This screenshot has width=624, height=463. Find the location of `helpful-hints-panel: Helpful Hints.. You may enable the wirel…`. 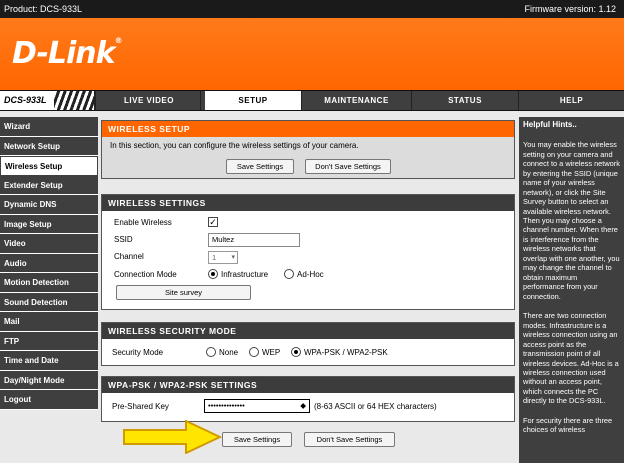

helpful-hints-panel: Helpful Hints.. You may enable the wirel… is located at coordinates (571, 290).